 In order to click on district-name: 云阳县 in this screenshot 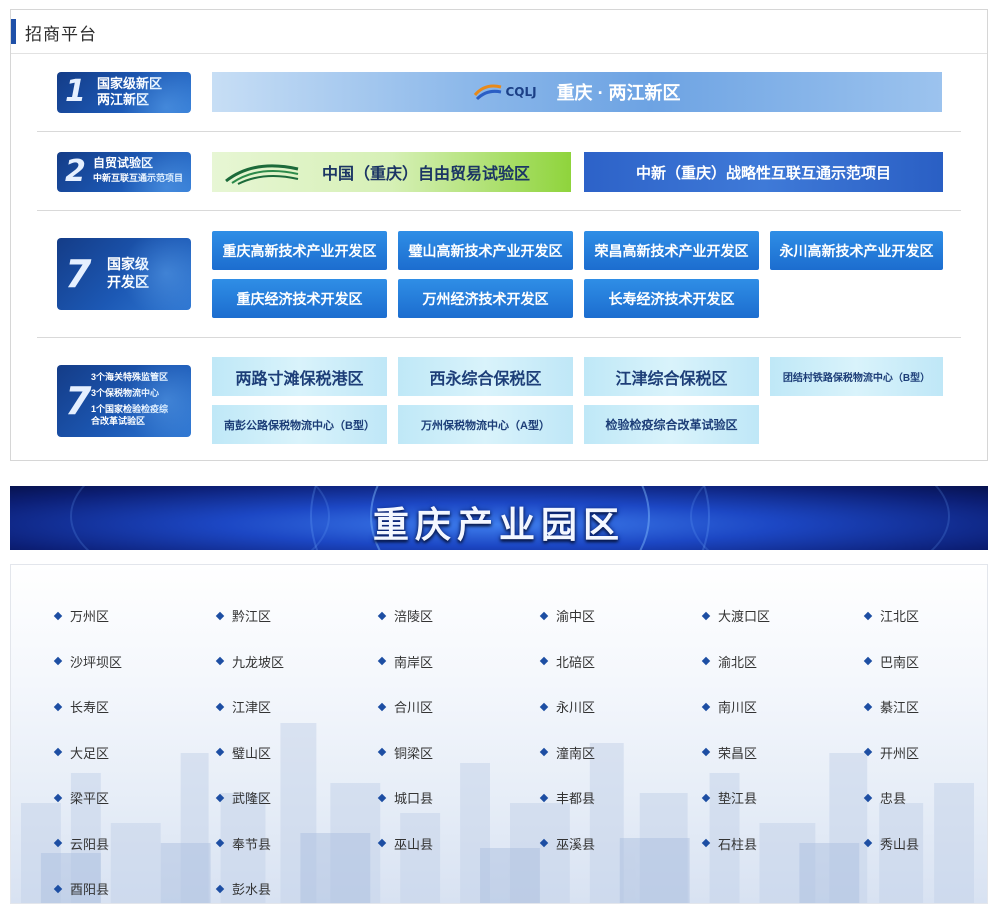, I will do `click(90, 844)`.